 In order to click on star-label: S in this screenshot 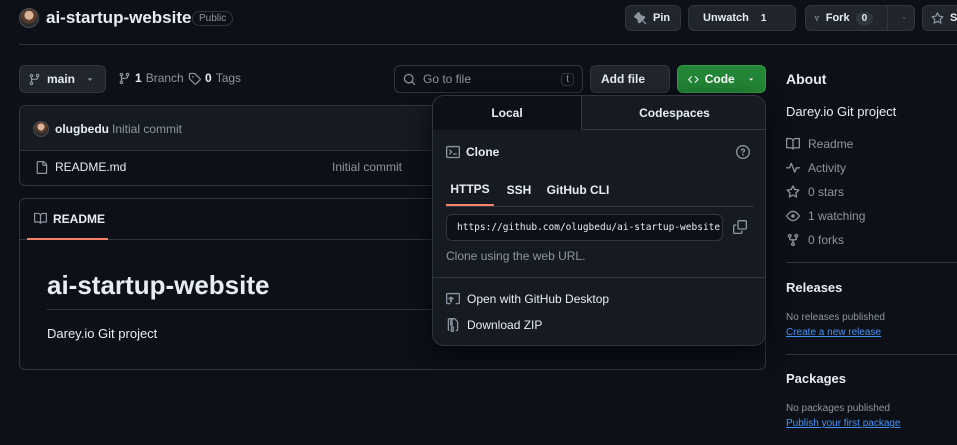, I will do `click(953, 18)`.